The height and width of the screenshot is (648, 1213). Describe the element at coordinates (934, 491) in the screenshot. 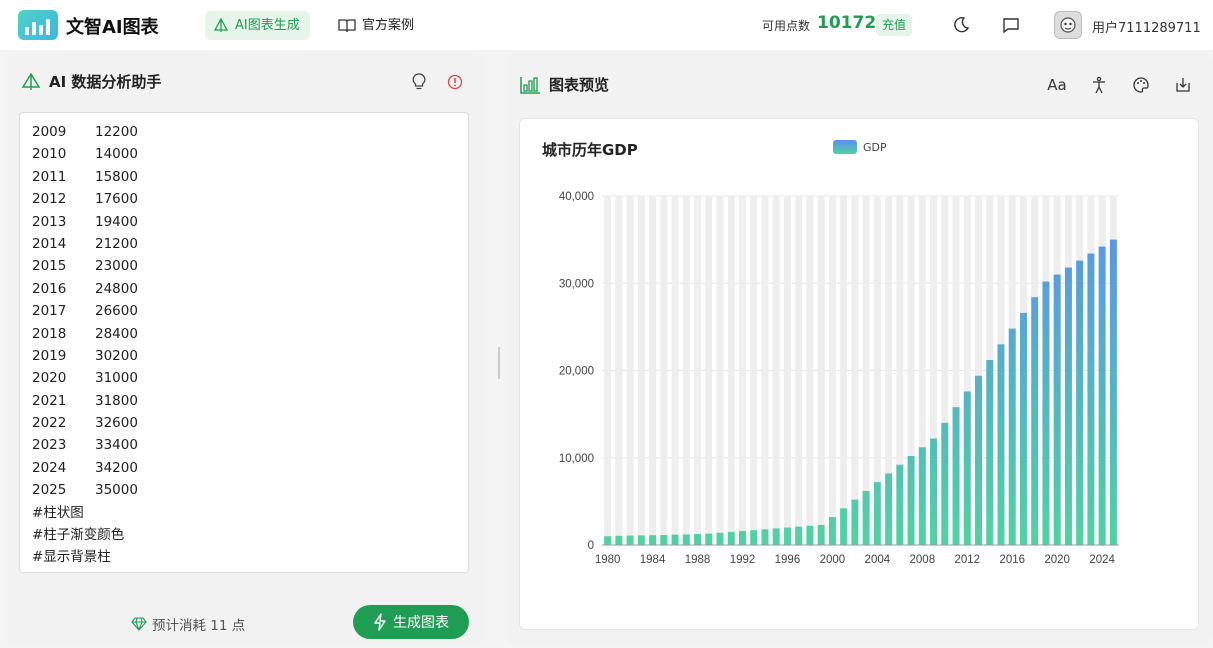

I see `bar-2009` at that location.